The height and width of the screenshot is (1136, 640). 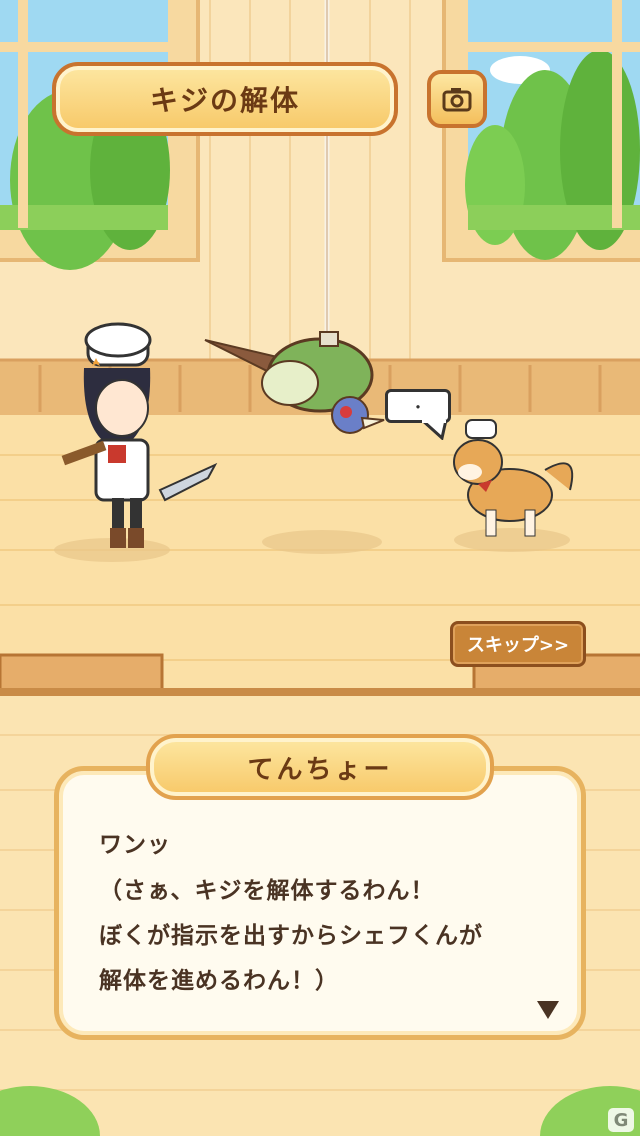 I want to click on dialog-line-2: （さぁ、キジを解体するわん！, so click(x=267, y=891).